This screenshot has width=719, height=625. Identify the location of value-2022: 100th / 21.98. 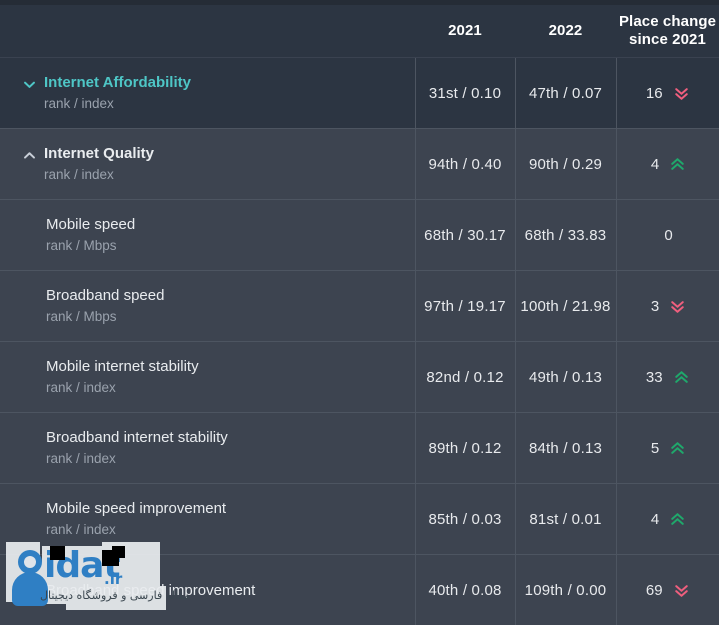
(565, 306).